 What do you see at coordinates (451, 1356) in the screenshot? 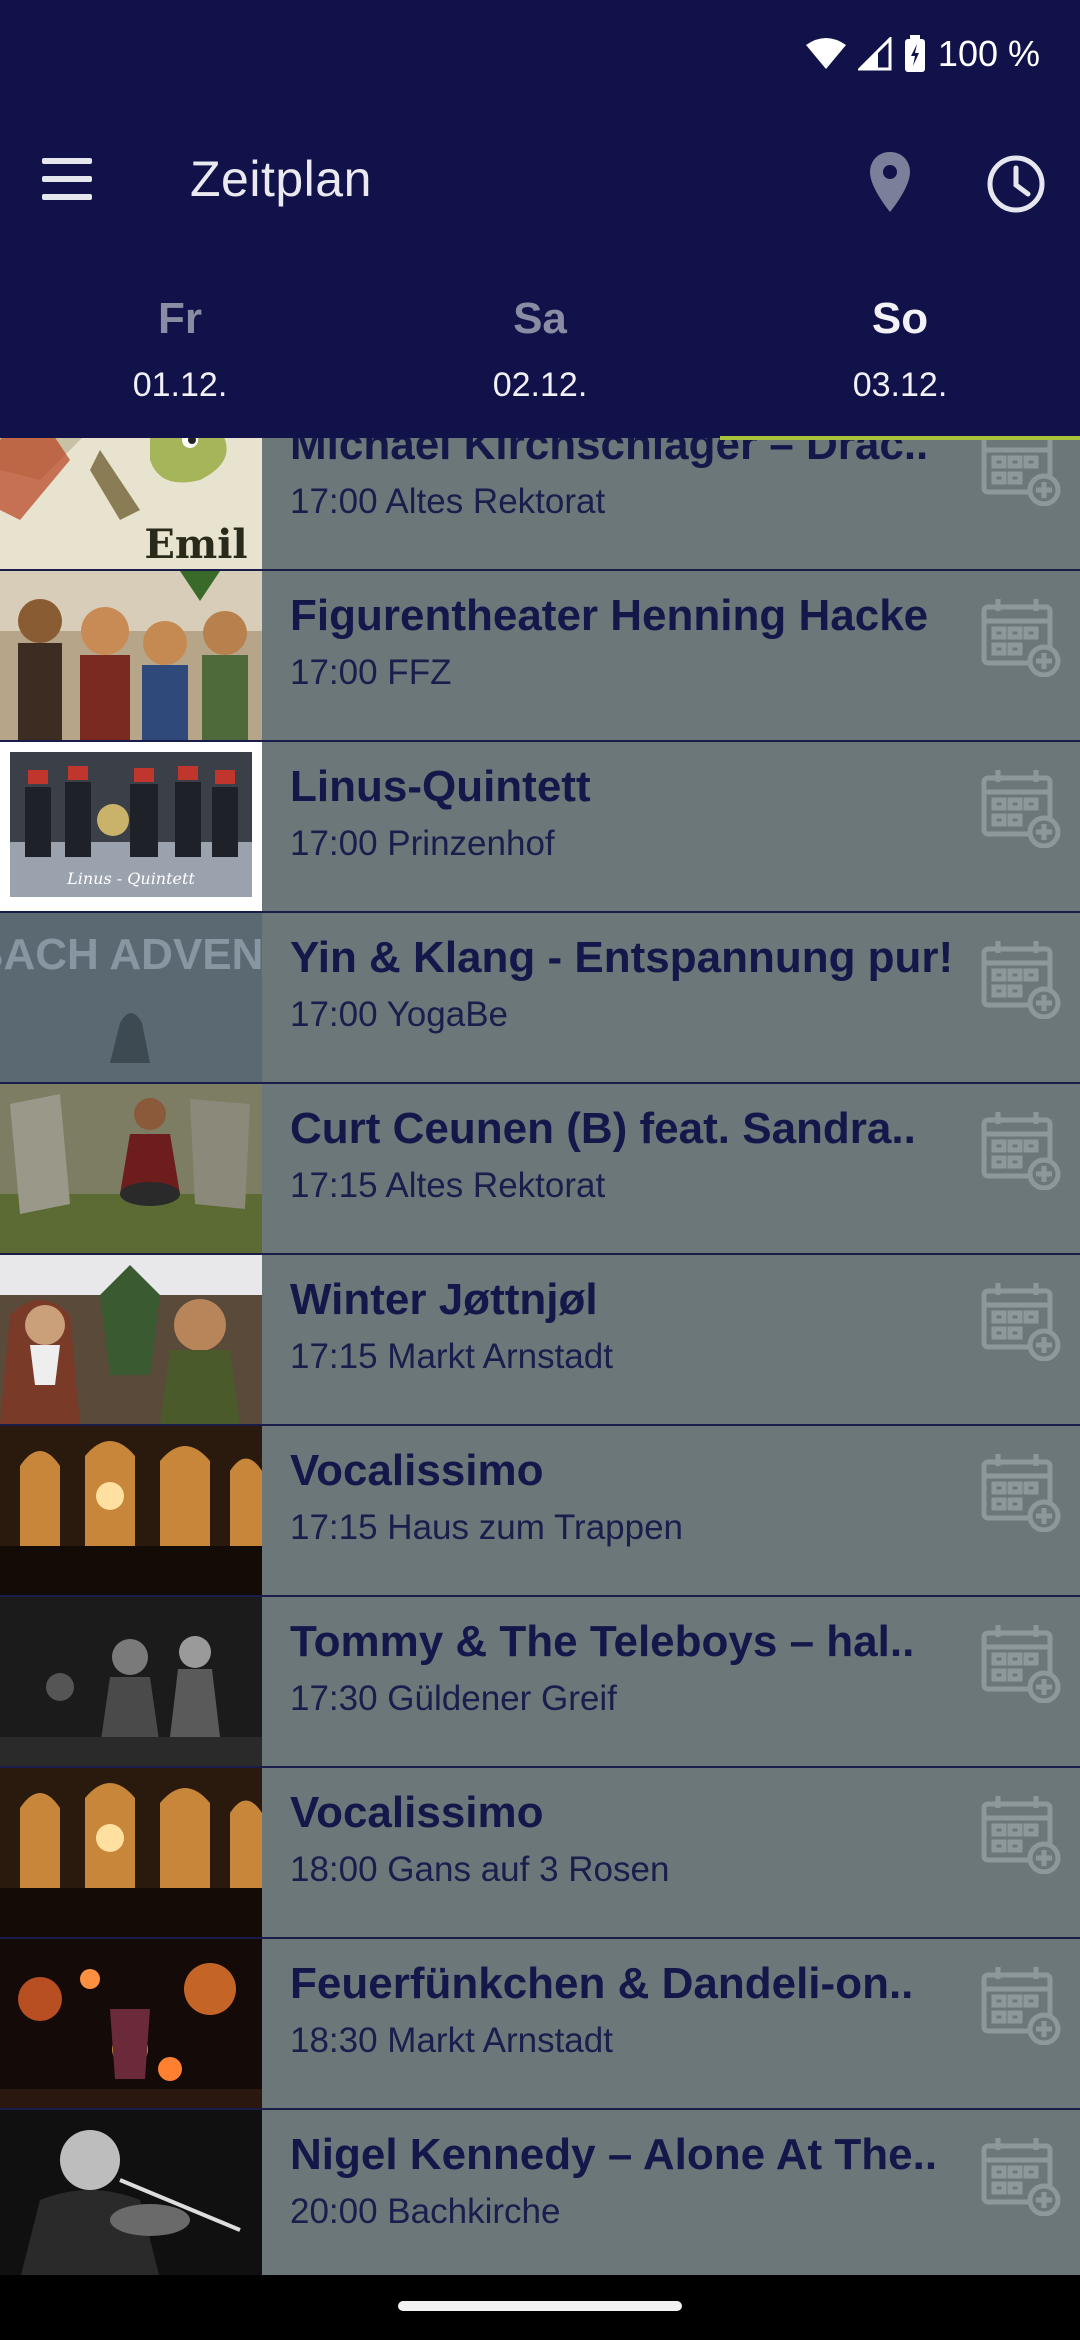
I see `event-time-venue: 17:15 Markt Arnstadt` at bounding box center [451, 1356].